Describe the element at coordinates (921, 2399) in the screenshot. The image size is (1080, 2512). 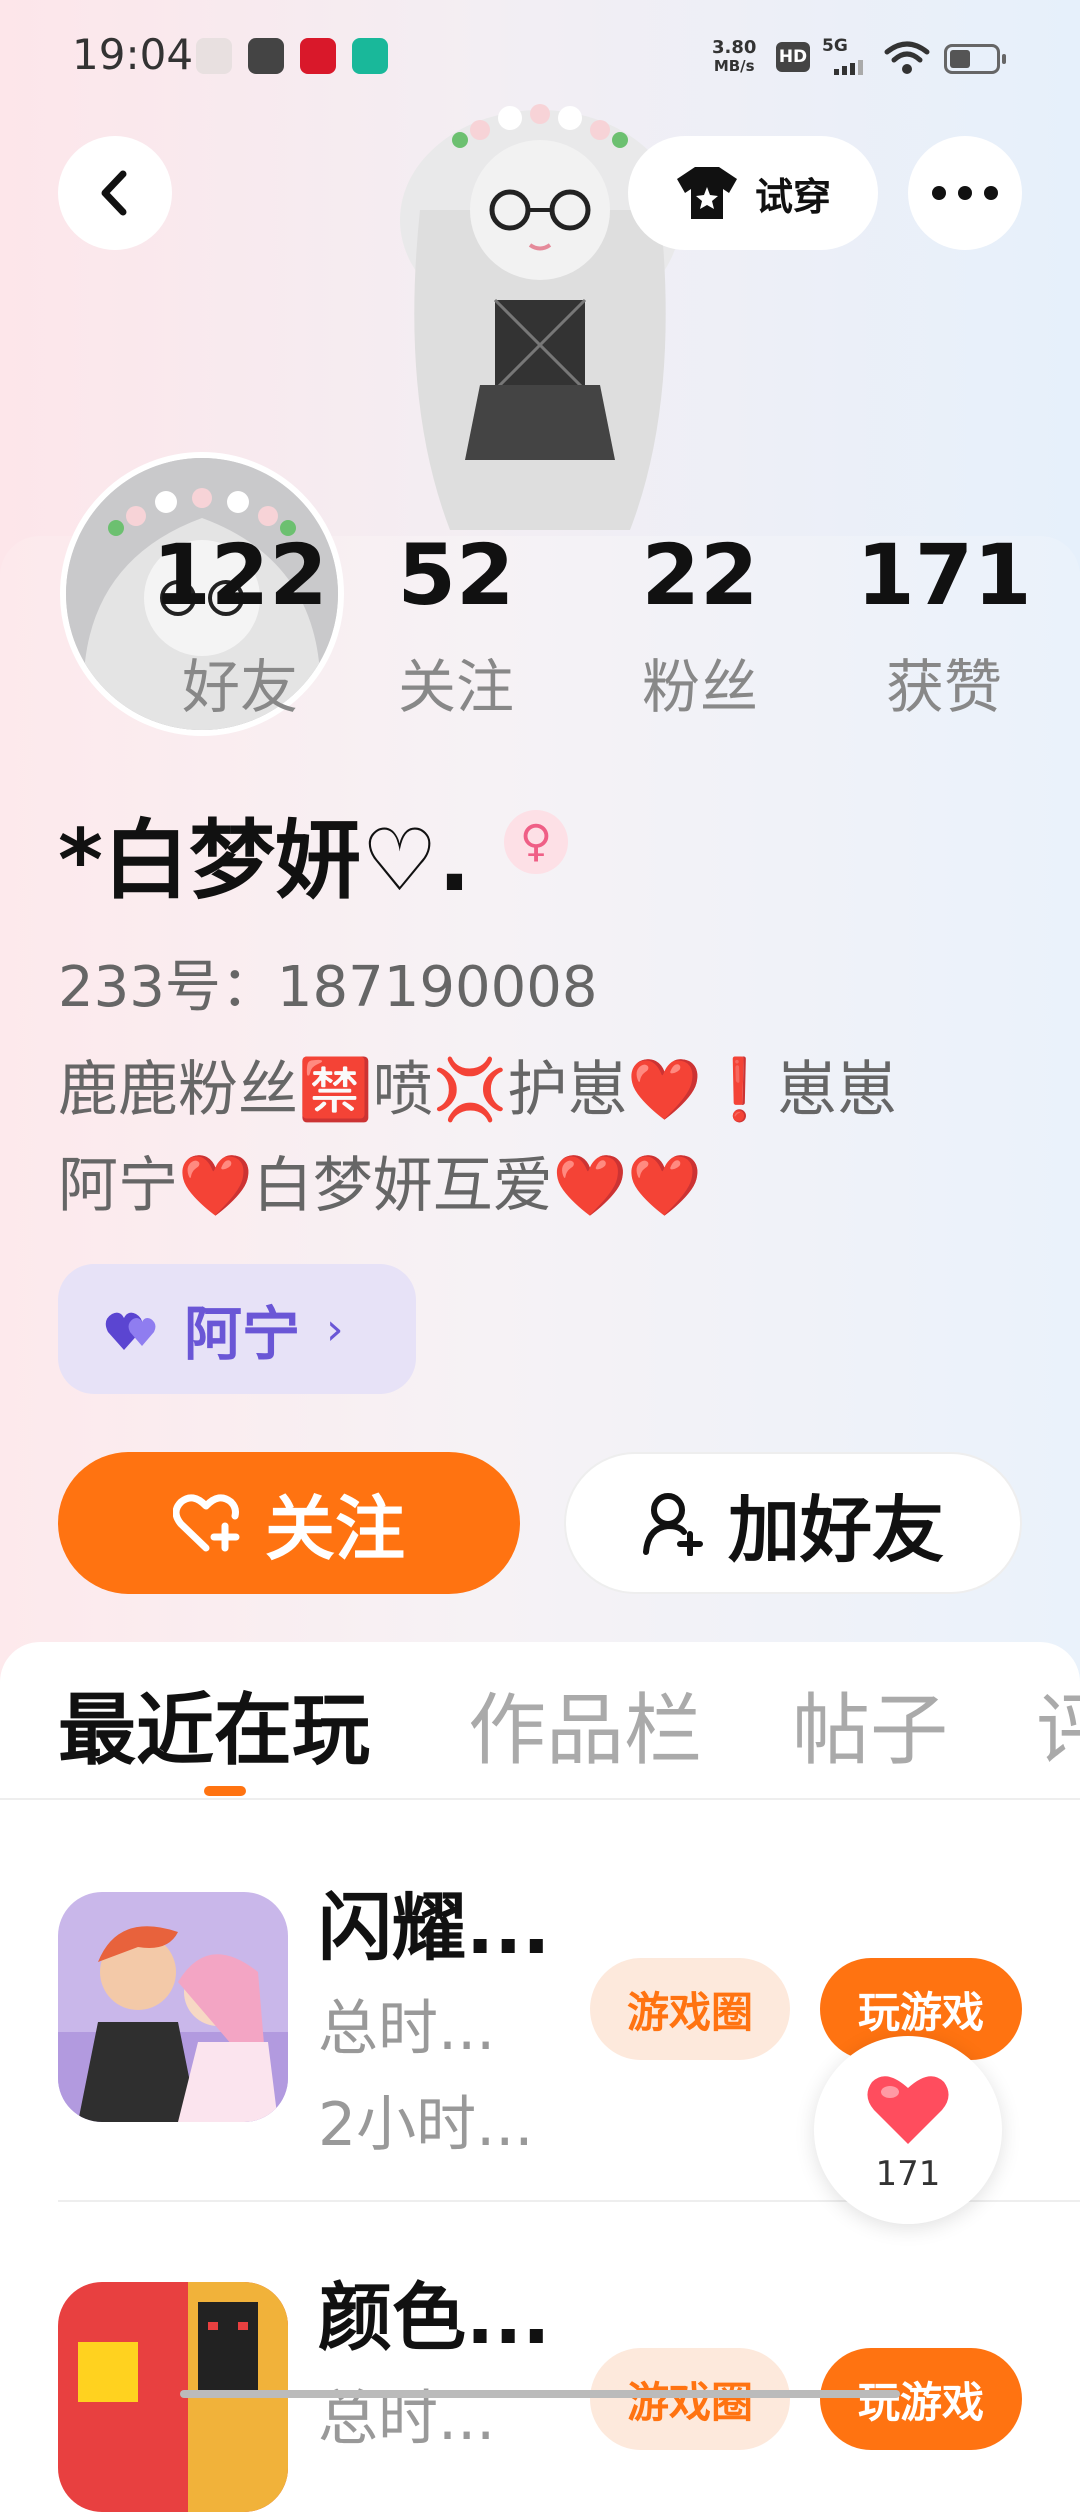
I see `play-game-button: 玩游戏` at that location.